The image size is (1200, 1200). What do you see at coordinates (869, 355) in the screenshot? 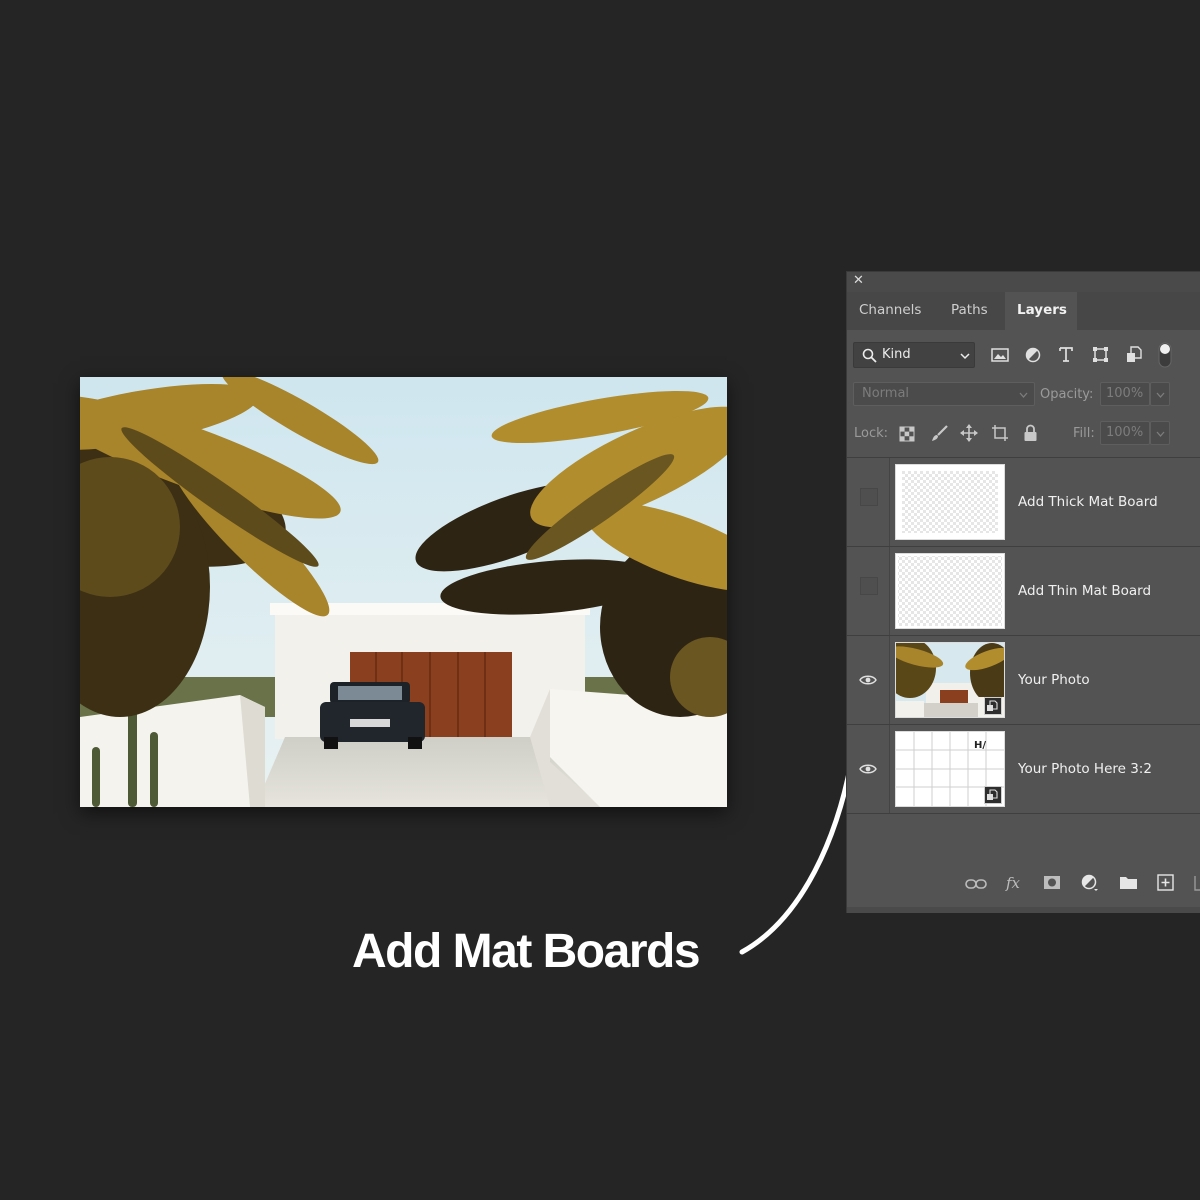
I see `search-icon` at bounding box center [869, 355].